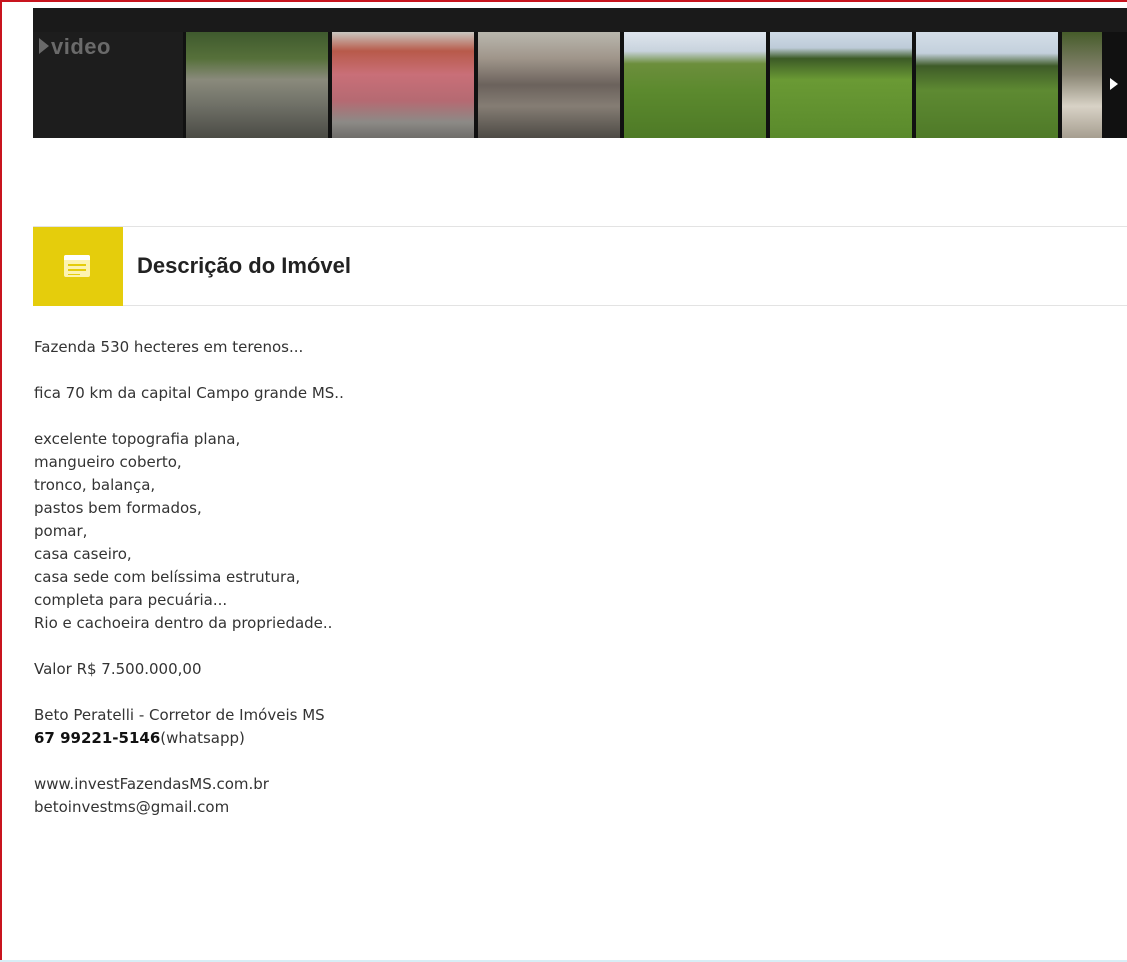  I want to click on feature-item: Rio e cachoeira dentro da propriedade.., so click(183, 623).